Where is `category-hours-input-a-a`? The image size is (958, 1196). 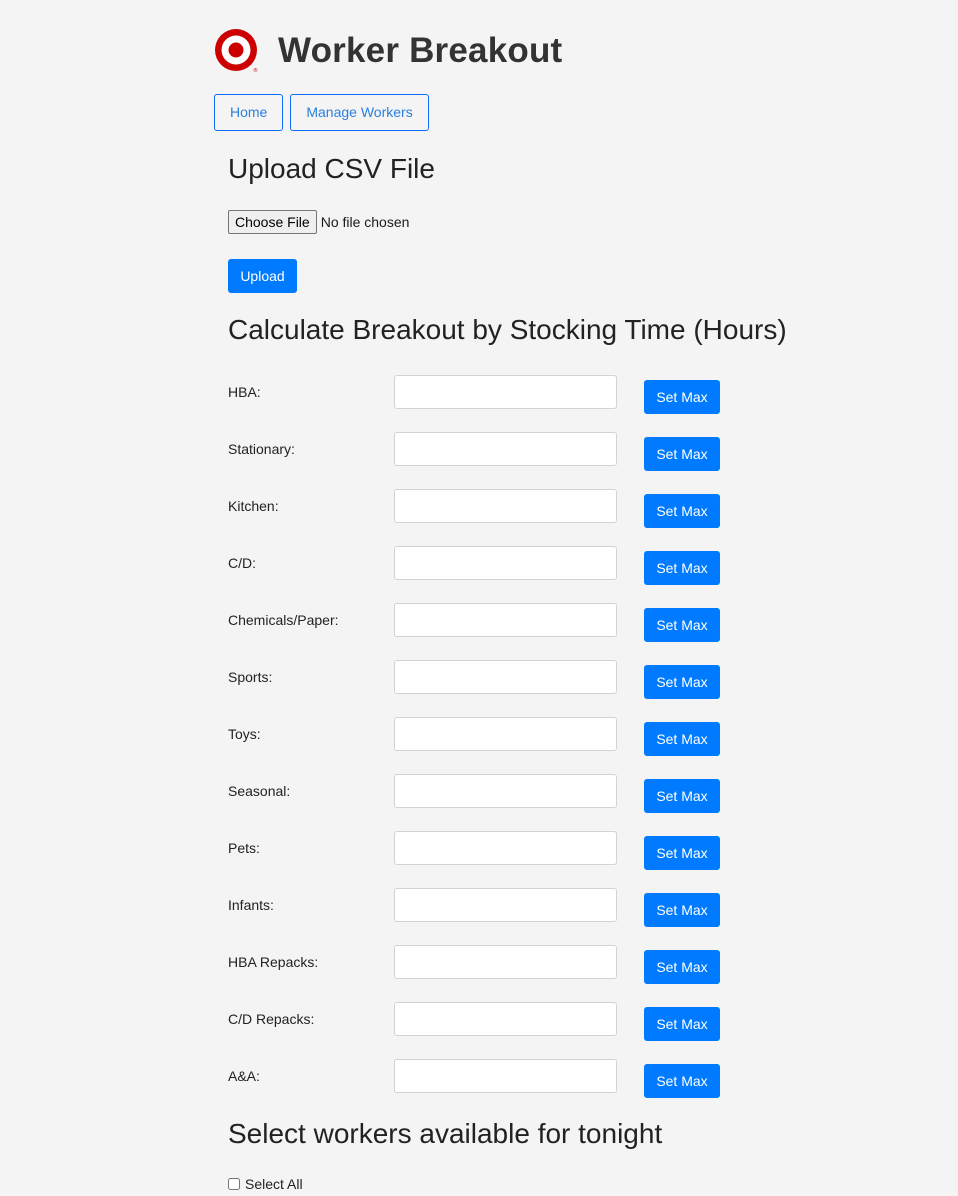 category-hours-input-a-a is located at coordinates (505, 1076).